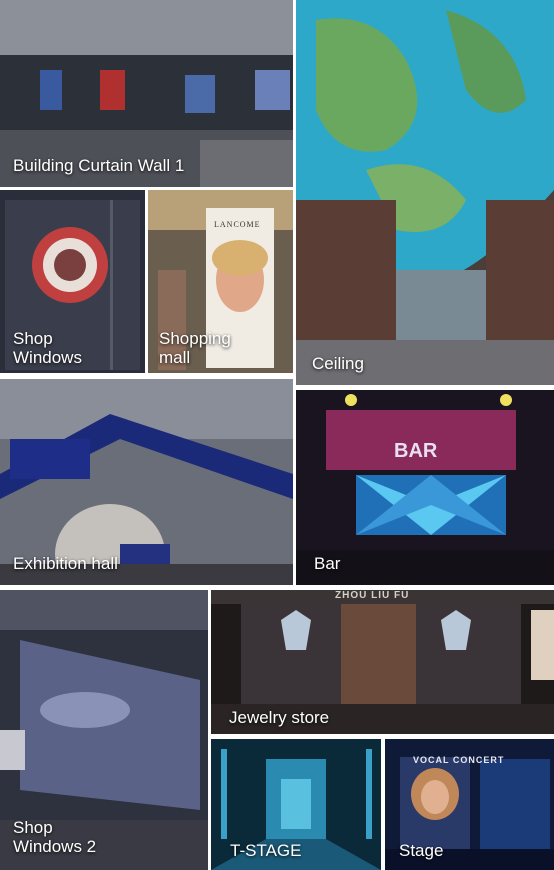  I want to click on jewelry-store-label: Jewelry store, so click(279, 717).